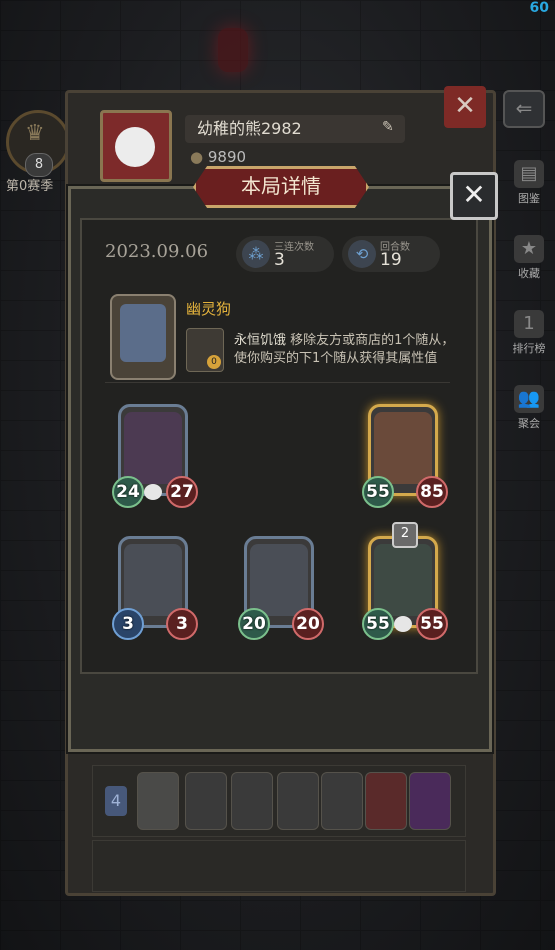 The width and height of the screenshot is (555, 950). Describe the element at coordinates (281, 187) in the screenshot. I see `dialog-title: 本局详情` at that location.